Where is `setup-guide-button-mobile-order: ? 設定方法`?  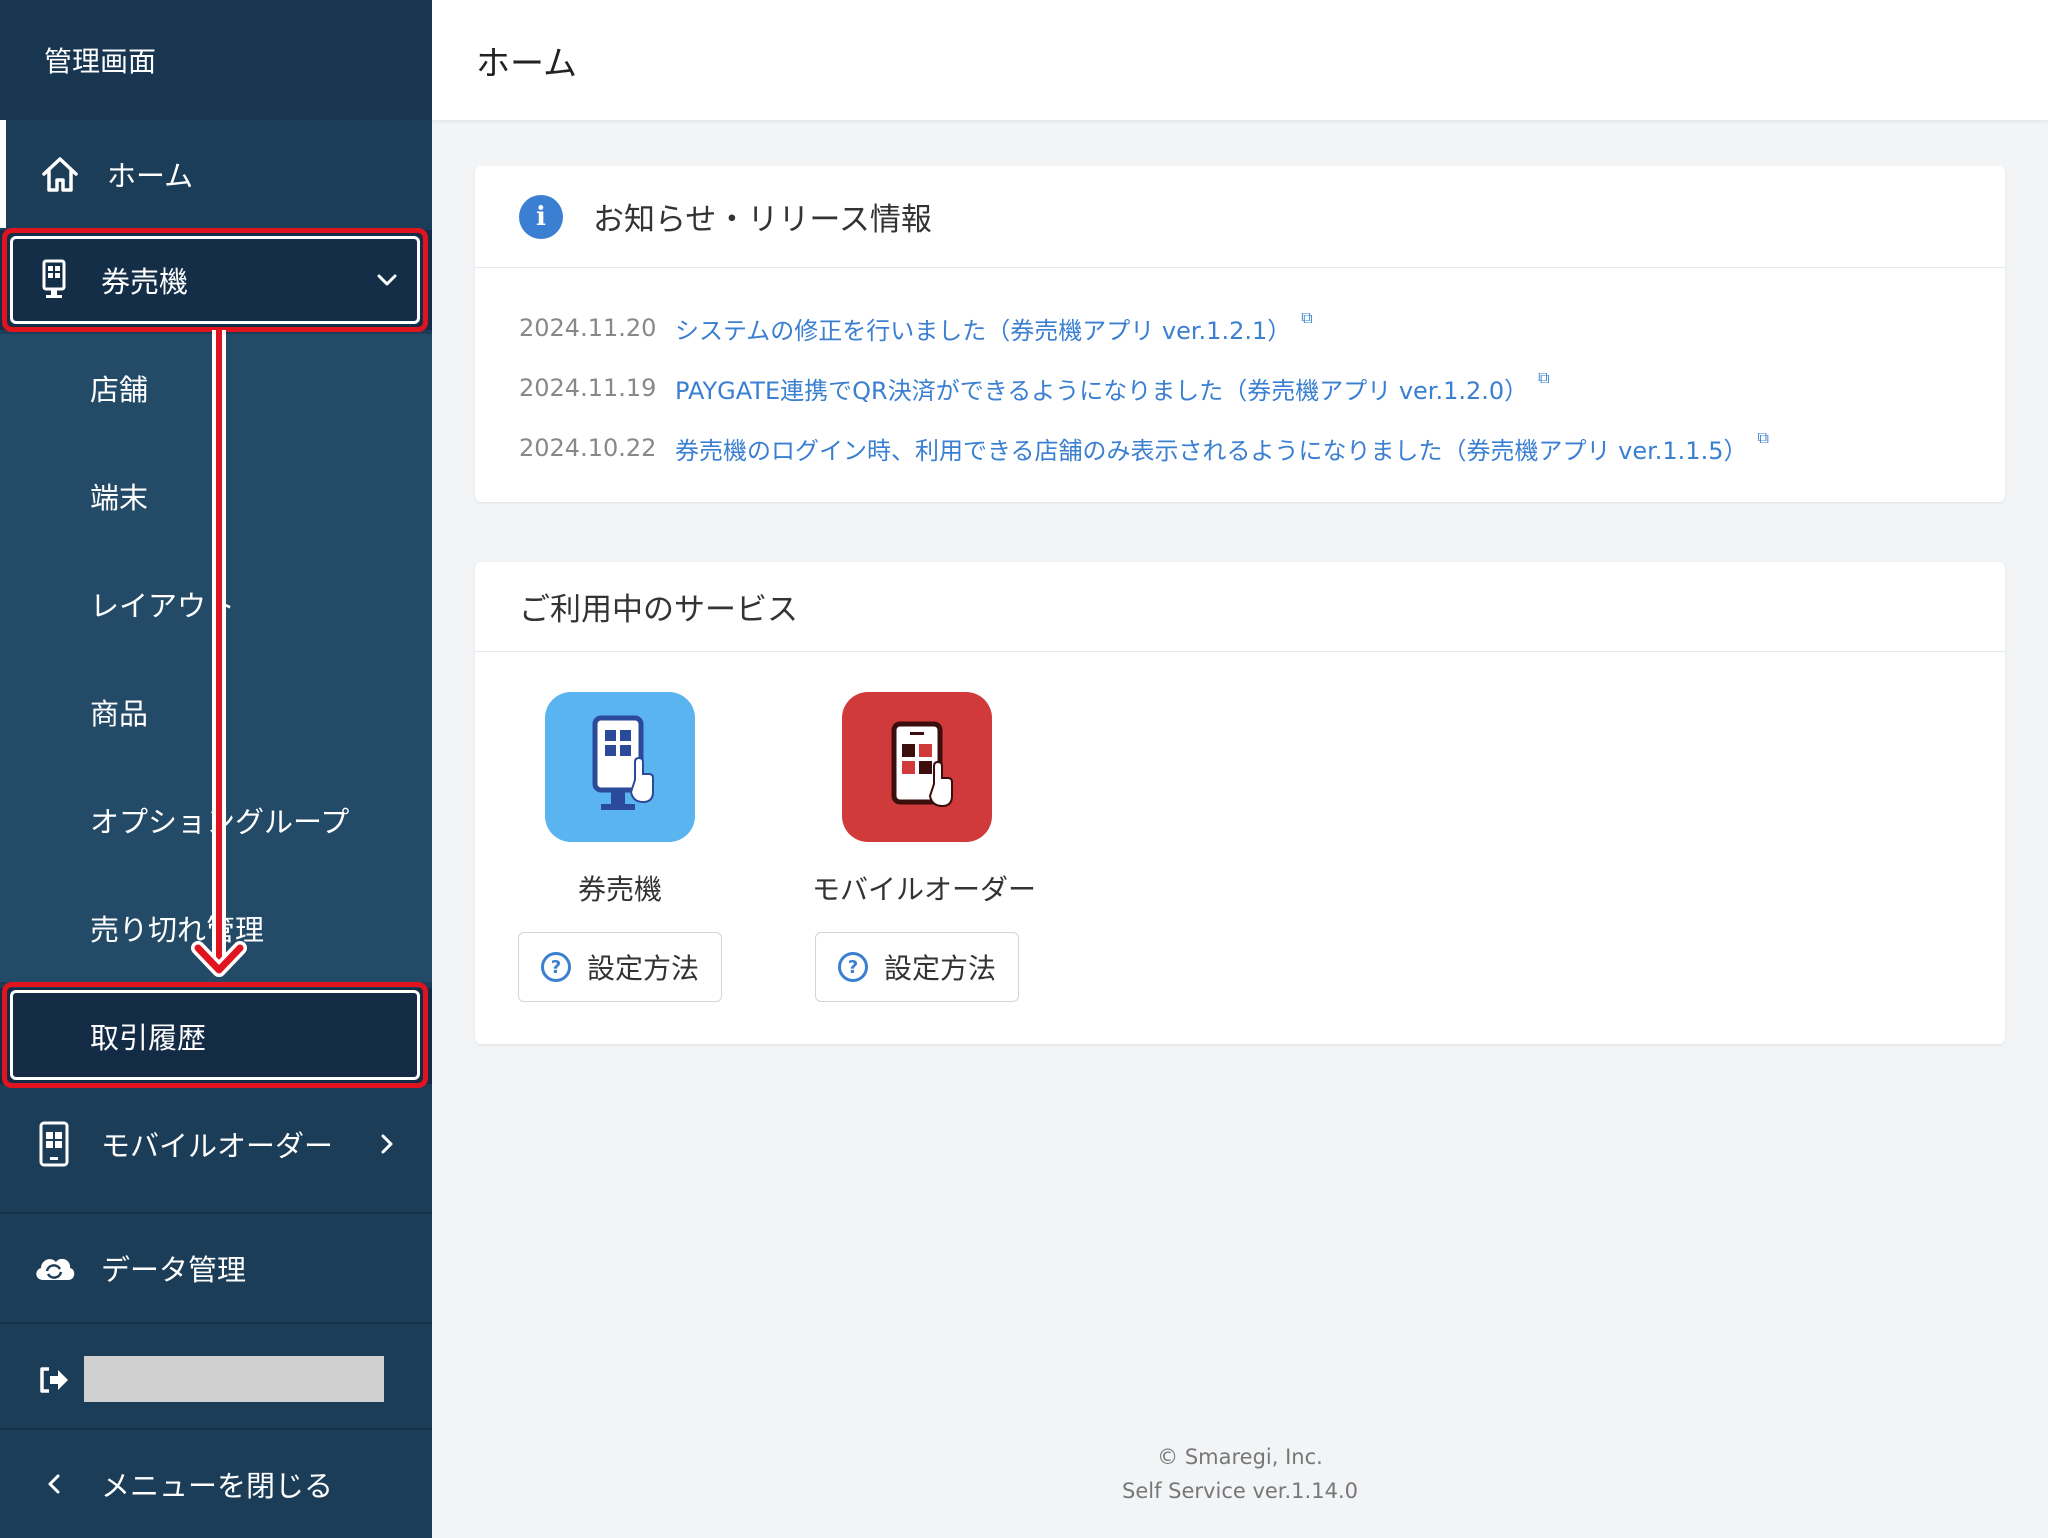
setup-guide-button-mobile-order: ? 設定方法 is located at coordinates (917, 967).